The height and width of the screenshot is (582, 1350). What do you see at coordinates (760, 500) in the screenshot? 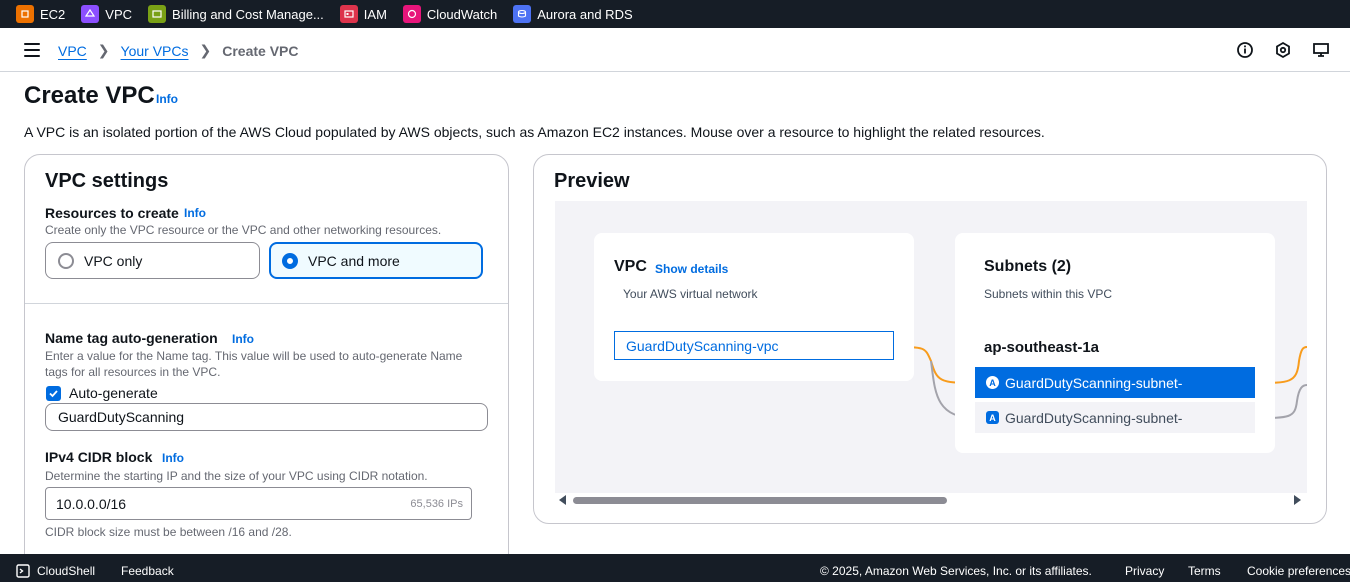
I see `scroll-thumb` at bounding box center [760, 500].